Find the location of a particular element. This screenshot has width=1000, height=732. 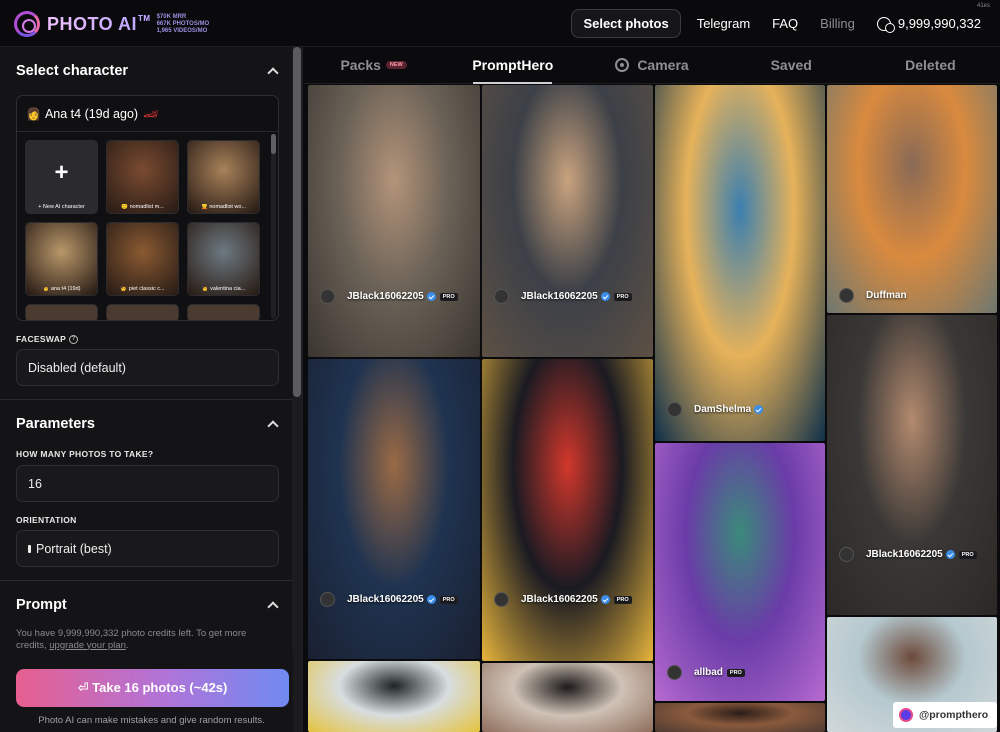

new-character-tile: + + New AI character is located at coordinates (61, 177).